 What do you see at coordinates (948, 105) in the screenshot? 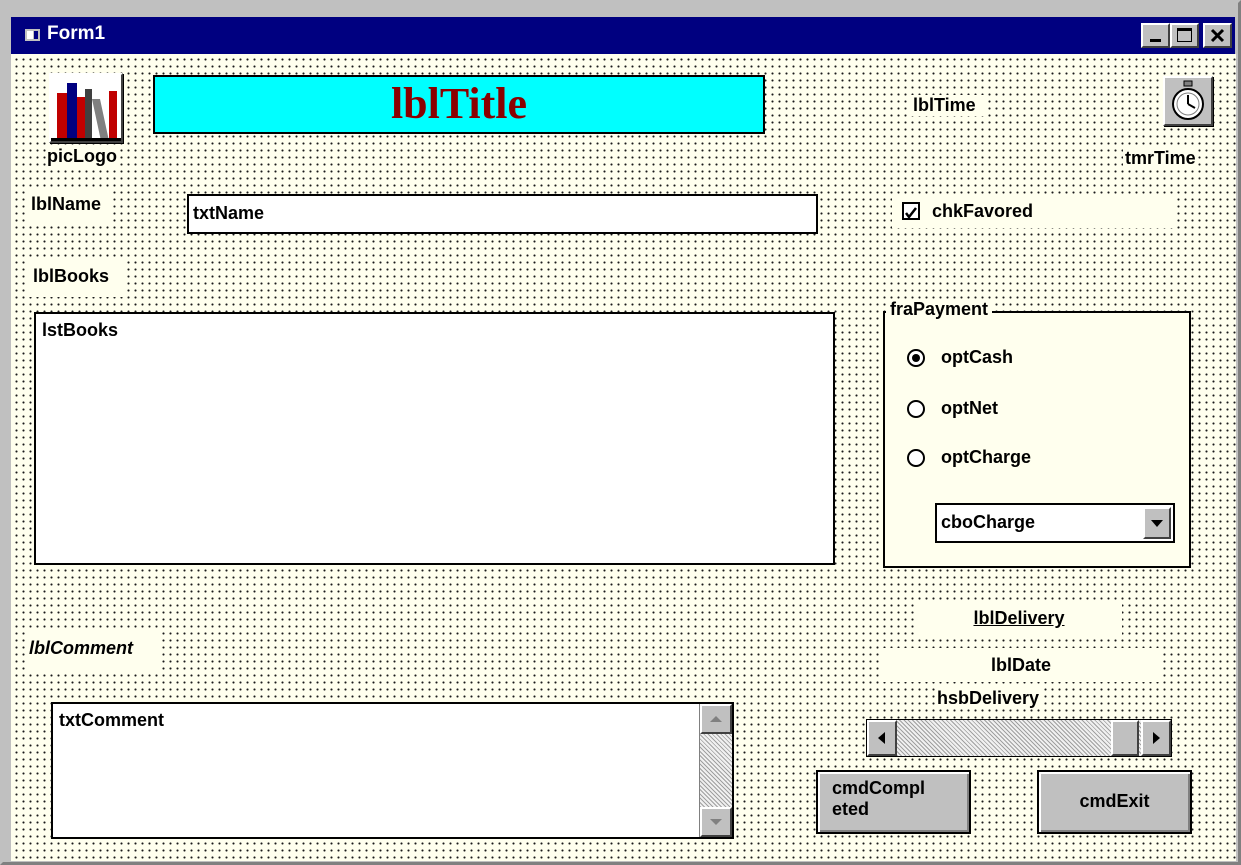
I see `time-label: lblTime` at bounding box center [948, 105].